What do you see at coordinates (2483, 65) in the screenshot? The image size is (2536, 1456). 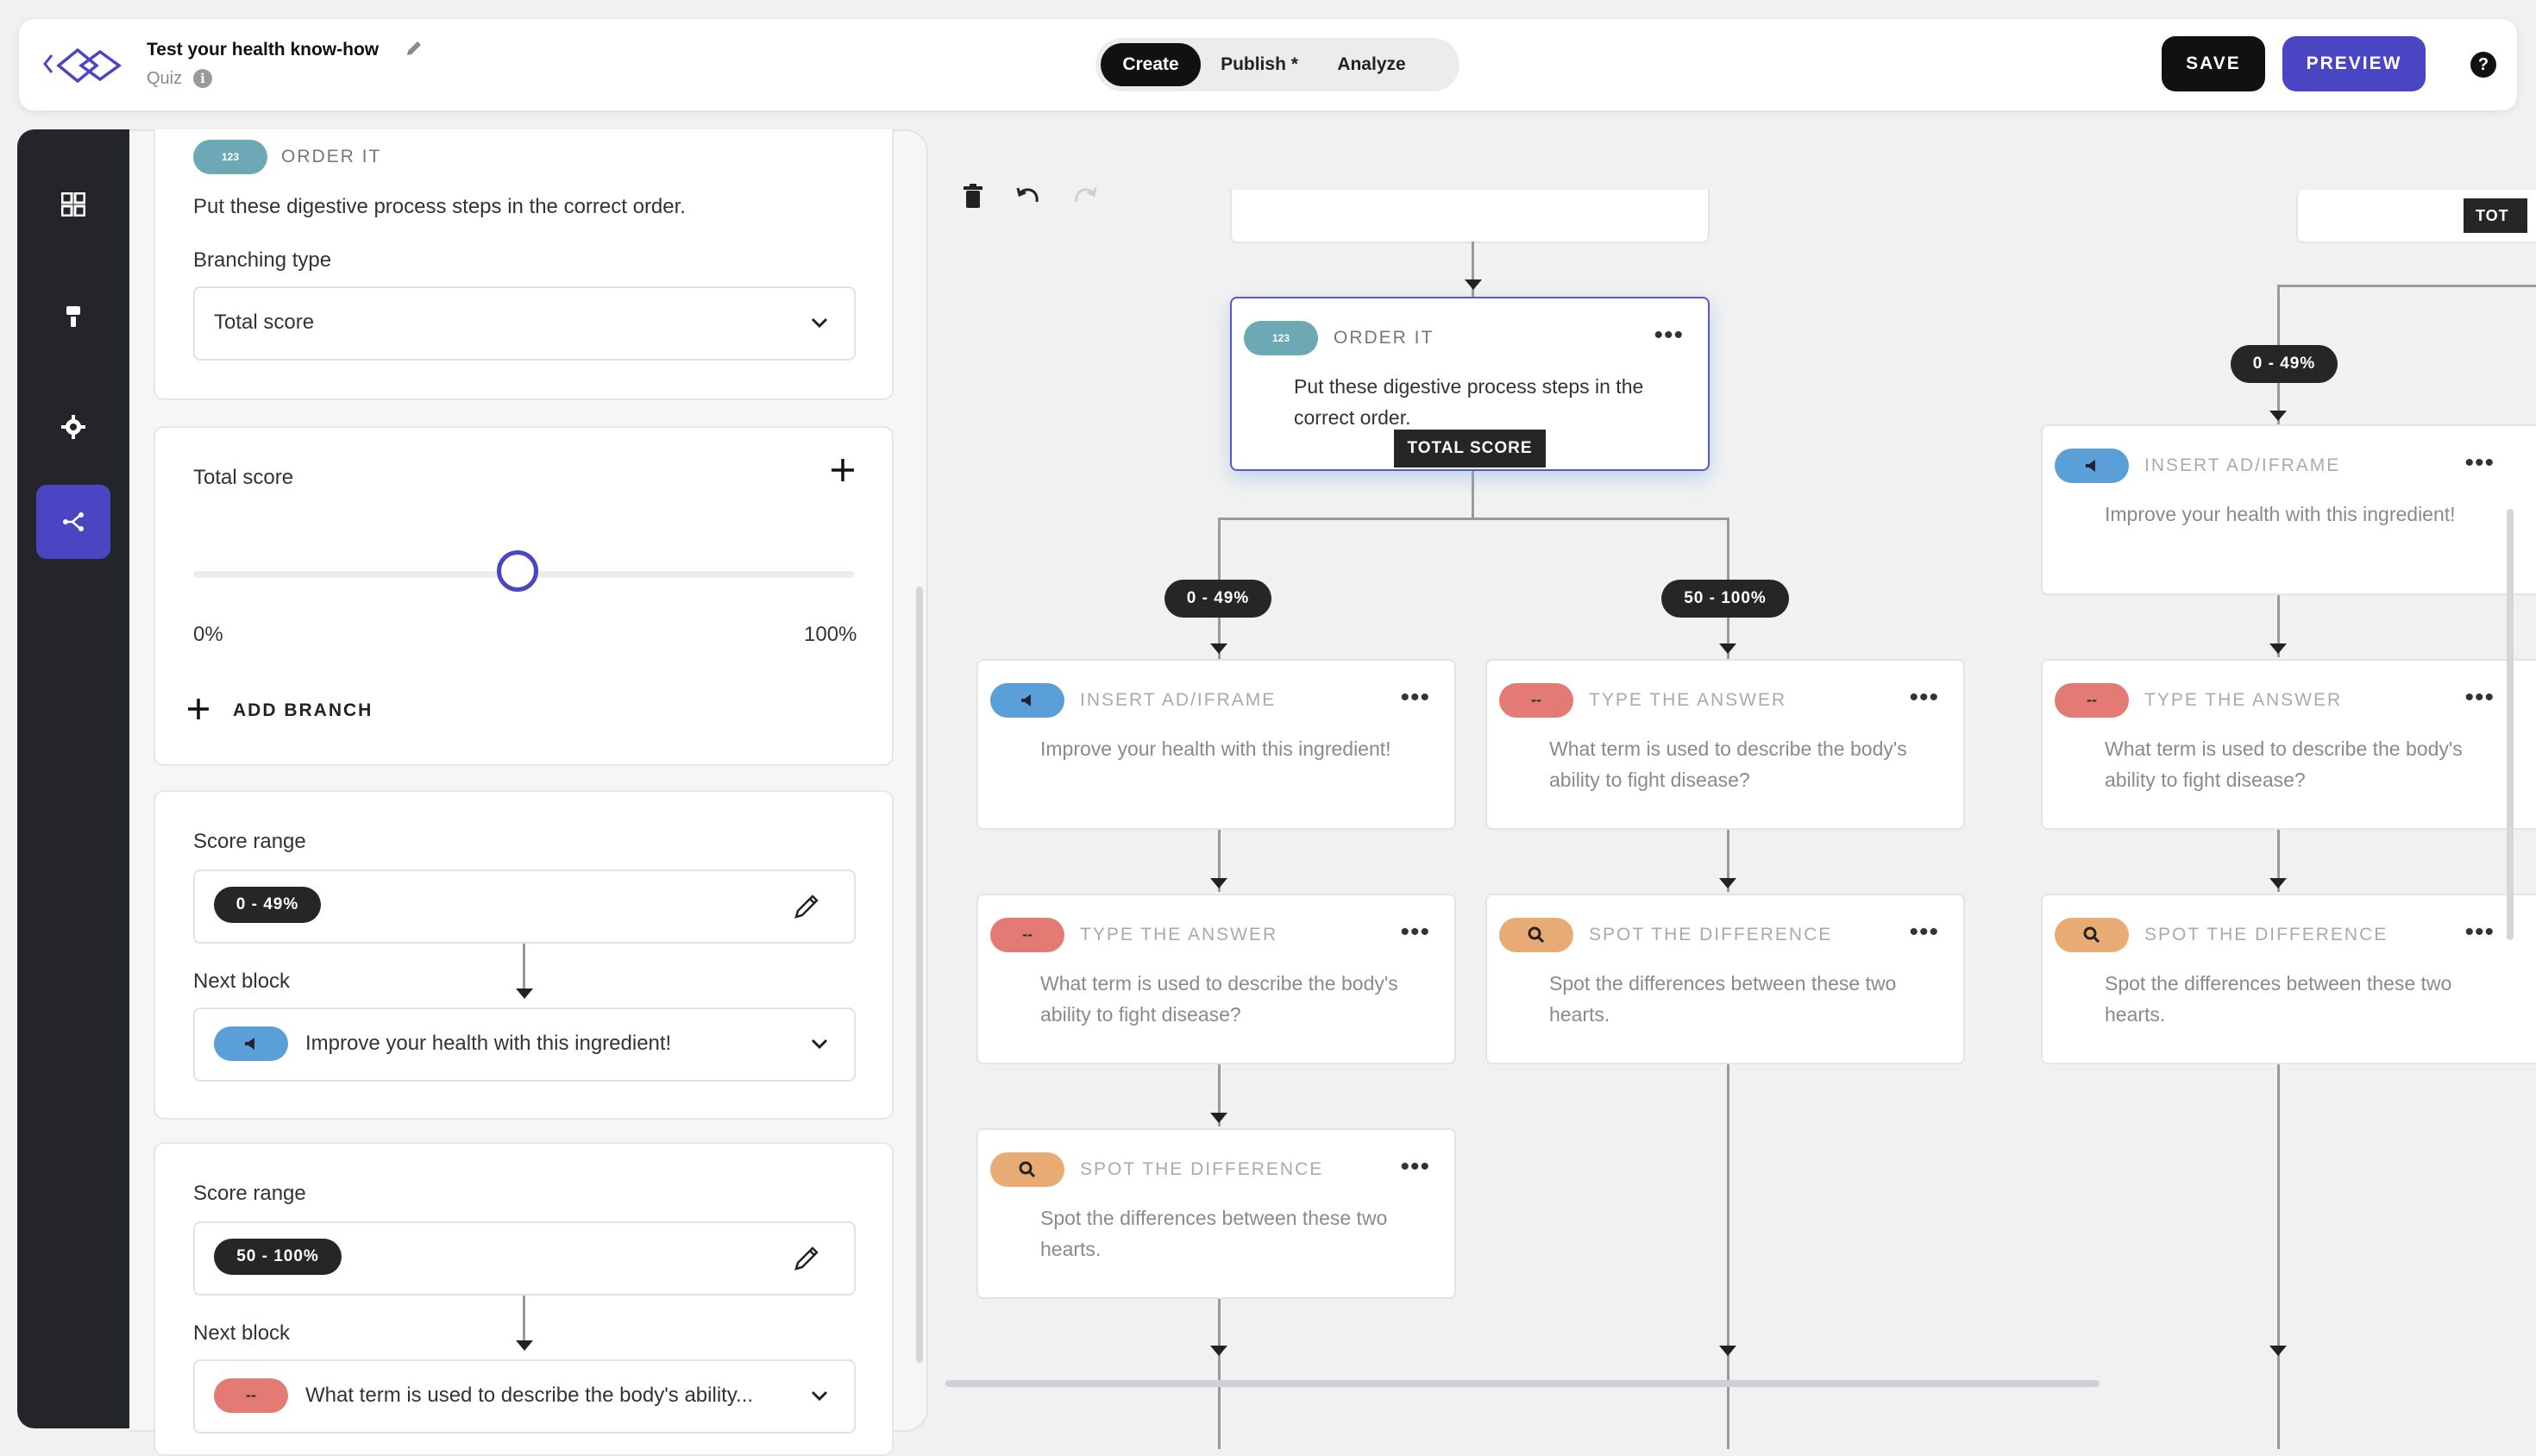 I see `help-icon: ?` at bounding box center [2483, 65].